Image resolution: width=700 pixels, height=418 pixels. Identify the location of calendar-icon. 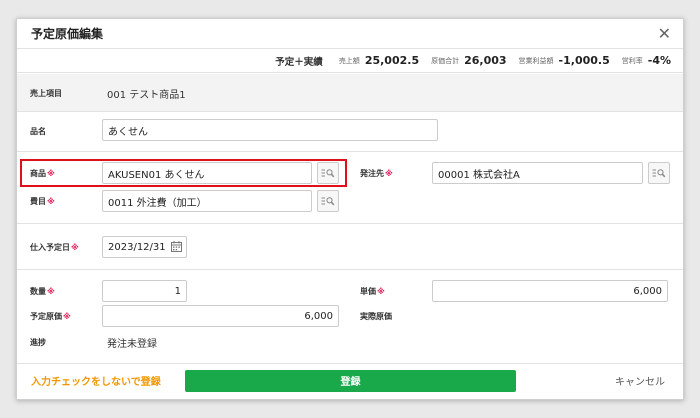
(176, 246).